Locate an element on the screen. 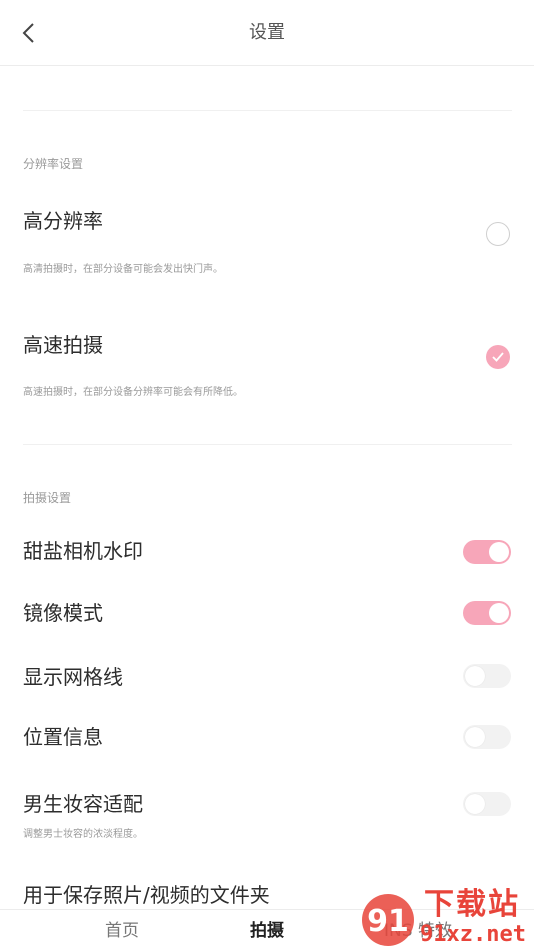  toggle-location is located at coordinates (487, 737).